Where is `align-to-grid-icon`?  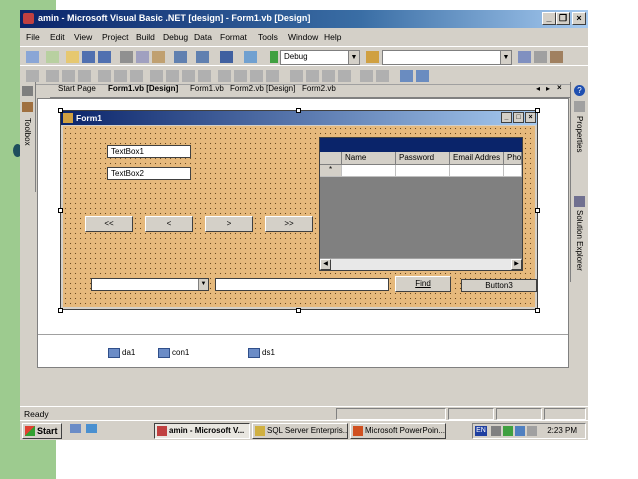 align-to-grid-icon is located at coordinates (32, 76).